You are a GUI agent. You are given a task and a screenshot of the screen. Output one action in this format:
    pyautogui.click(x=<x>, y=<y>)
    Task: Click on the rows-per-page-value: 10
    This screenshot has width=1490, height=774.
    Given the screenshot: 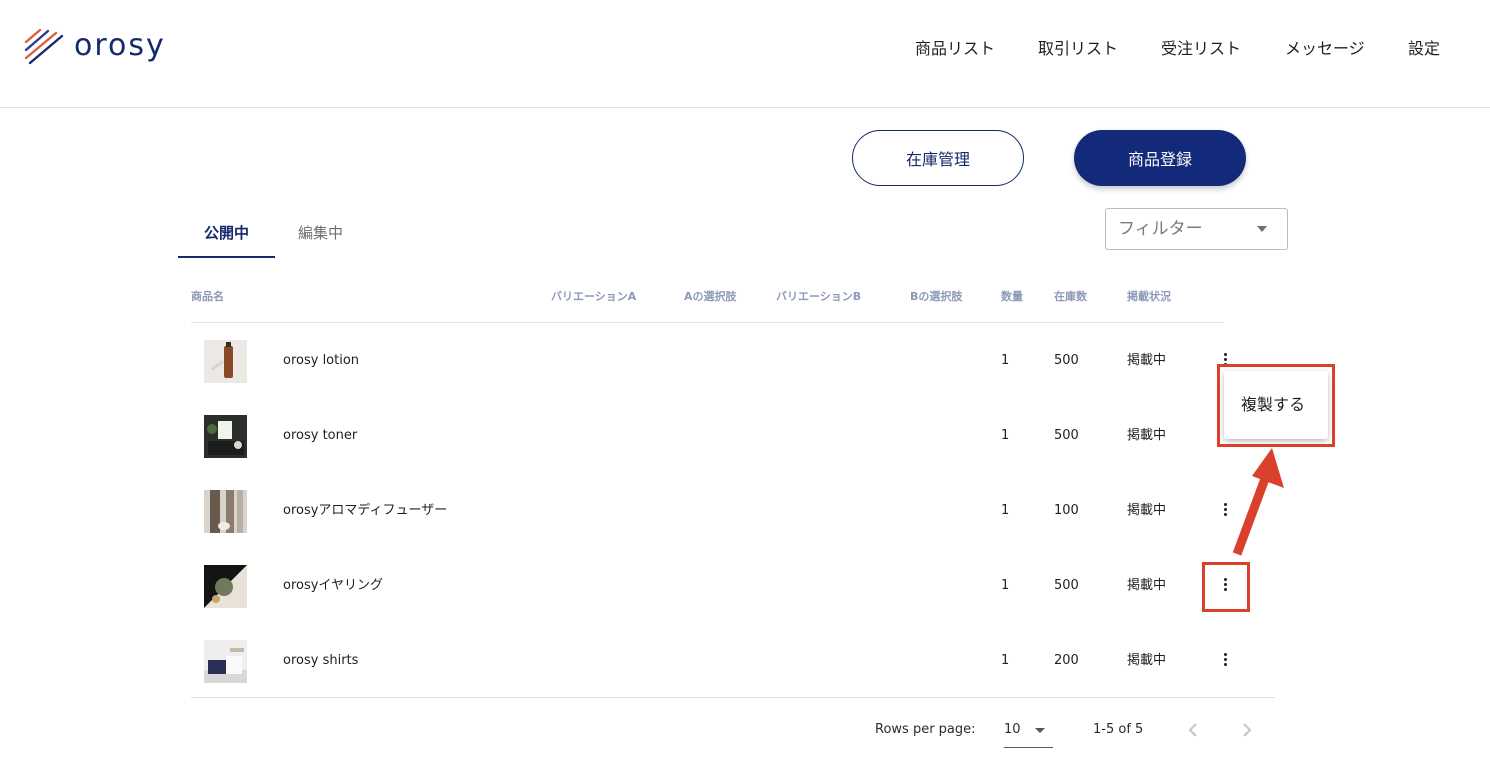 What is the action you would take?
    pyautogui.click(x=1012, y=729)
    